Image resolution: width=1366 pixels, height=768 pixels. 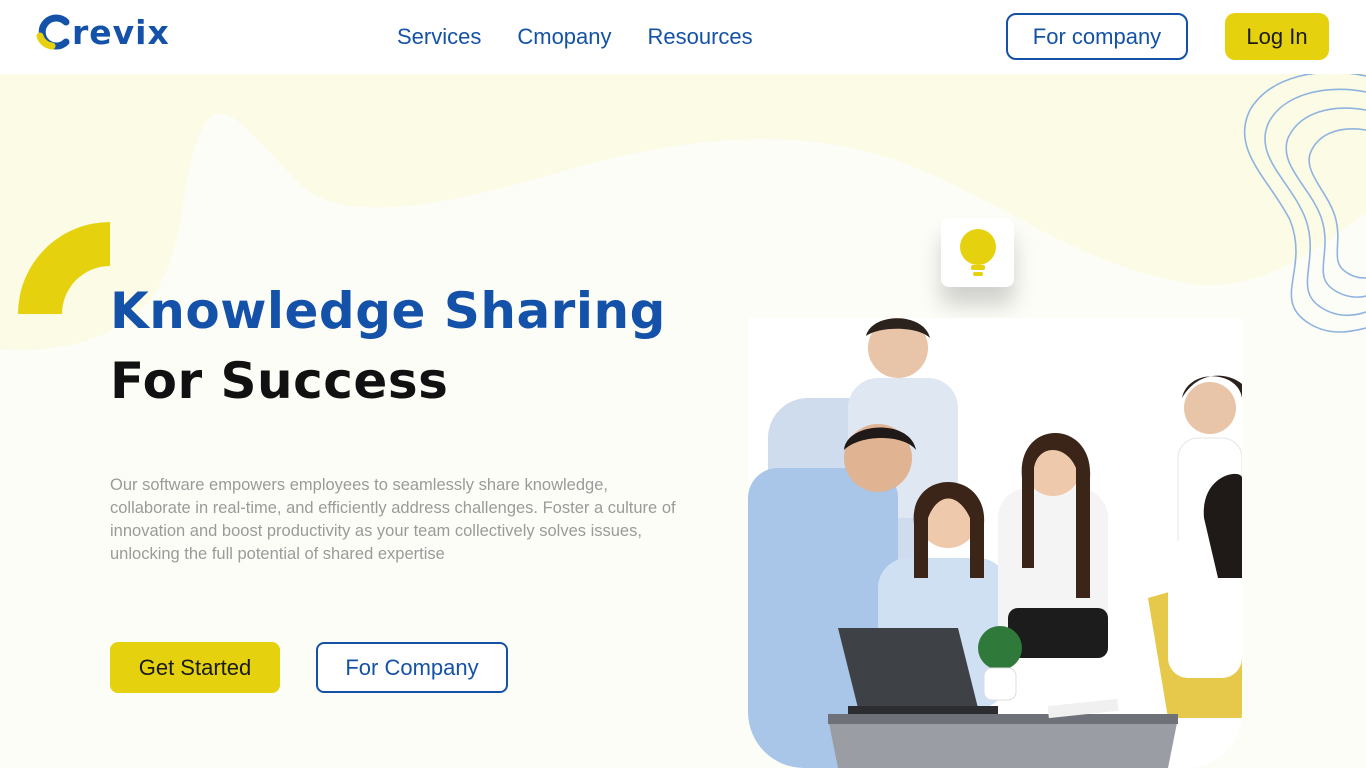 What do you see at coordinates (700, 37) in the screenshot?
I see `nav-link-resources: Resources` at bounding box center [700, 37].